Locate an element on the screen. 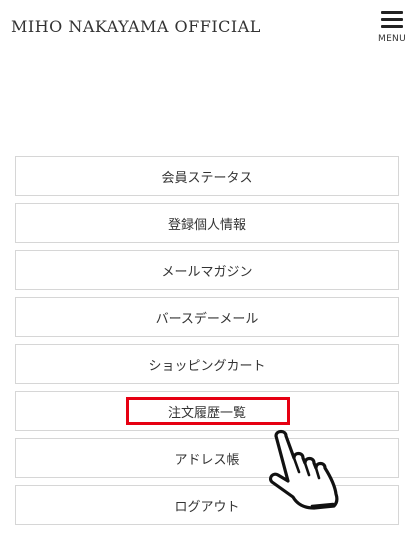 Image resolution: width=414 pixels, height=534 pixels. menu-button: MENU is located at coordinates (392, 28).